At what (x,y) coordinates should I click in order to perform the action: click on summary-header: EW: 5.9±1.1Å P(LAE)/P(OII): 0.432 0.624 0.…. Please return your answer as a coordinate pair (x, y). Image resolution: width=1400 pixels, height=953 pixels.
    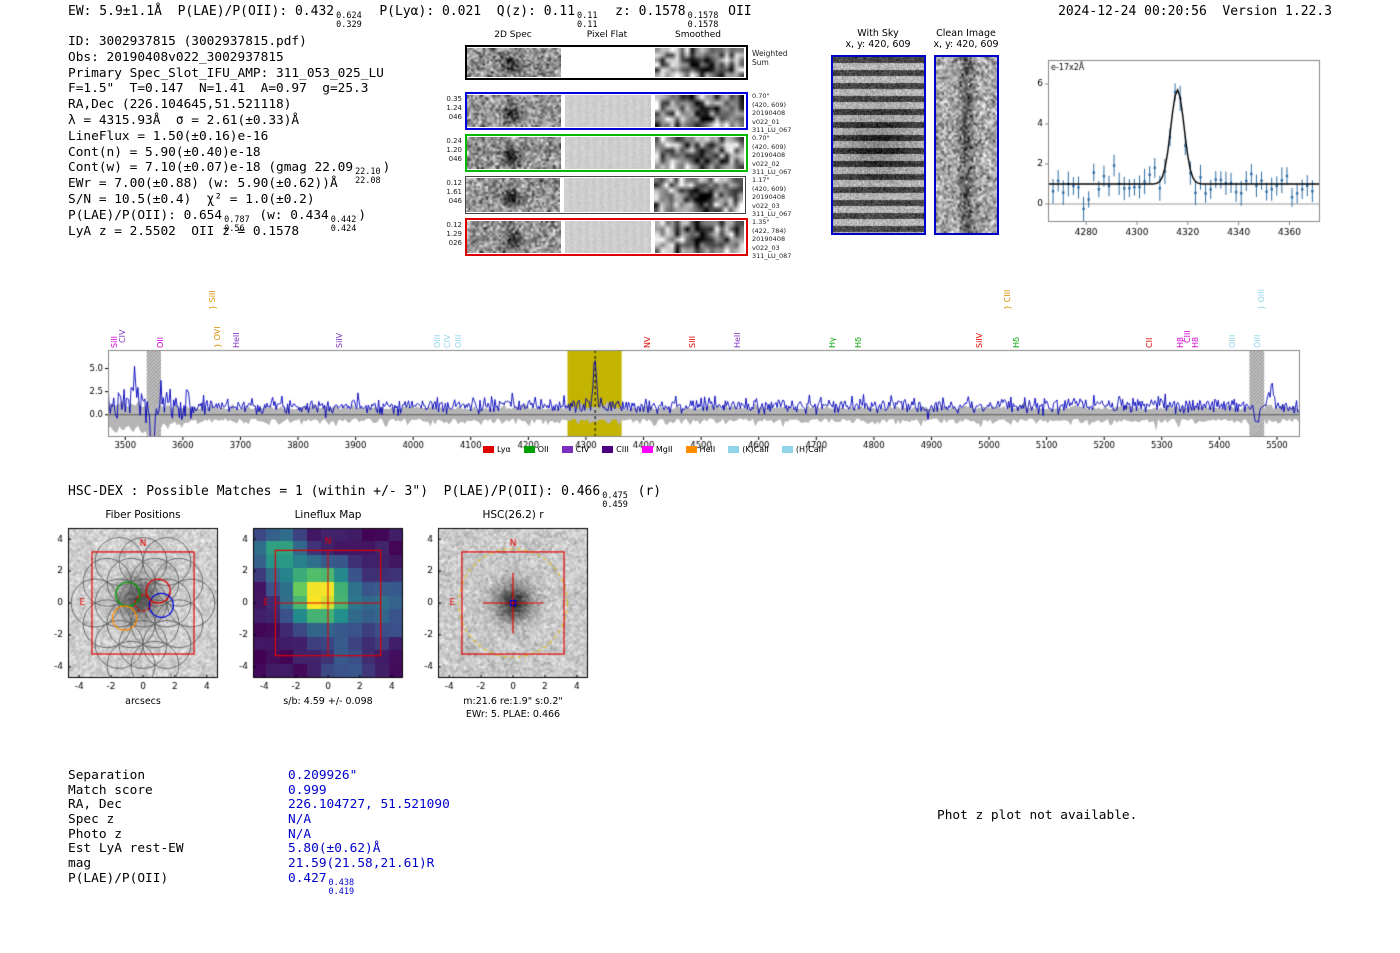
    Looking at the image, I should click on (410, 17).